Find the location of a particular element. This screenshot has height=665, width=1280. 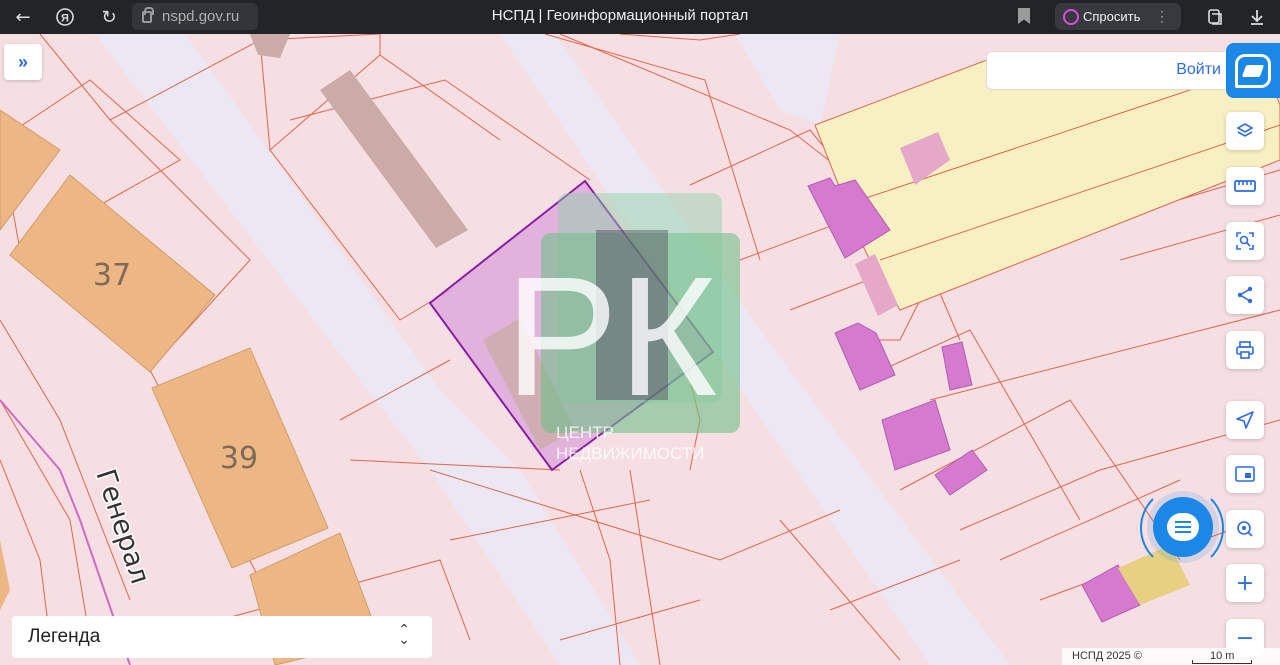

parcel-number-39: 39 is located at coordinates (239, 458).